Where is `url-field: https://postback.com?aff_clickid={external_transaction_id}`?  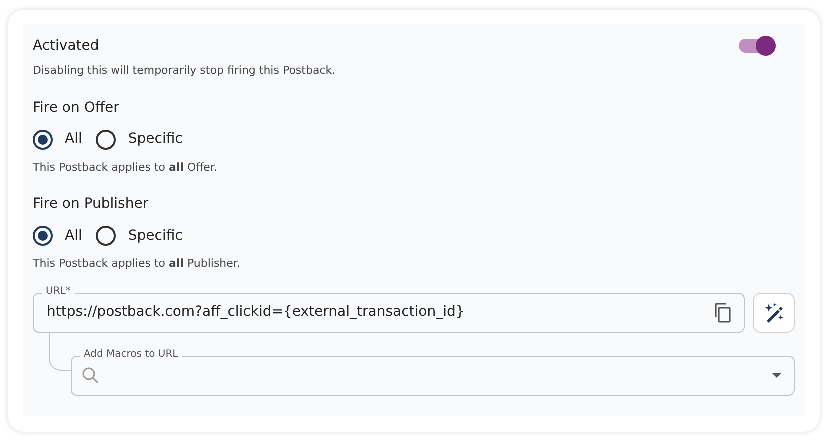
url-field: https://postback.com?aff_clickid={external_transaction_id} is located at coordinates (389, 312).